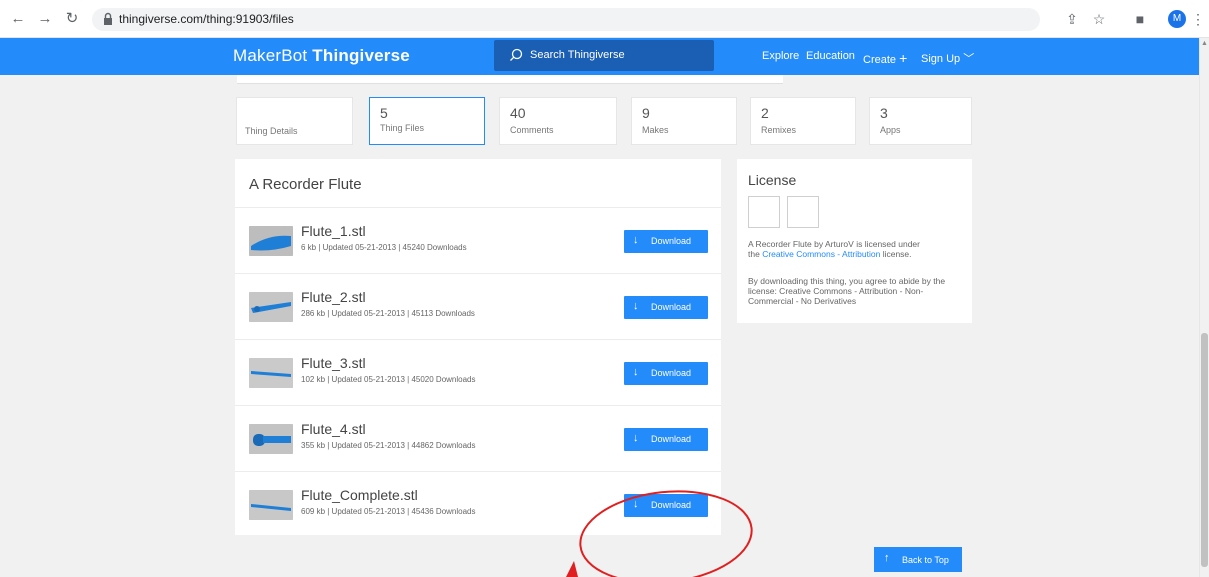  Describe the element at coordinates (897, 254) in the screenshot. I see `license-line-c: license.` at that location.